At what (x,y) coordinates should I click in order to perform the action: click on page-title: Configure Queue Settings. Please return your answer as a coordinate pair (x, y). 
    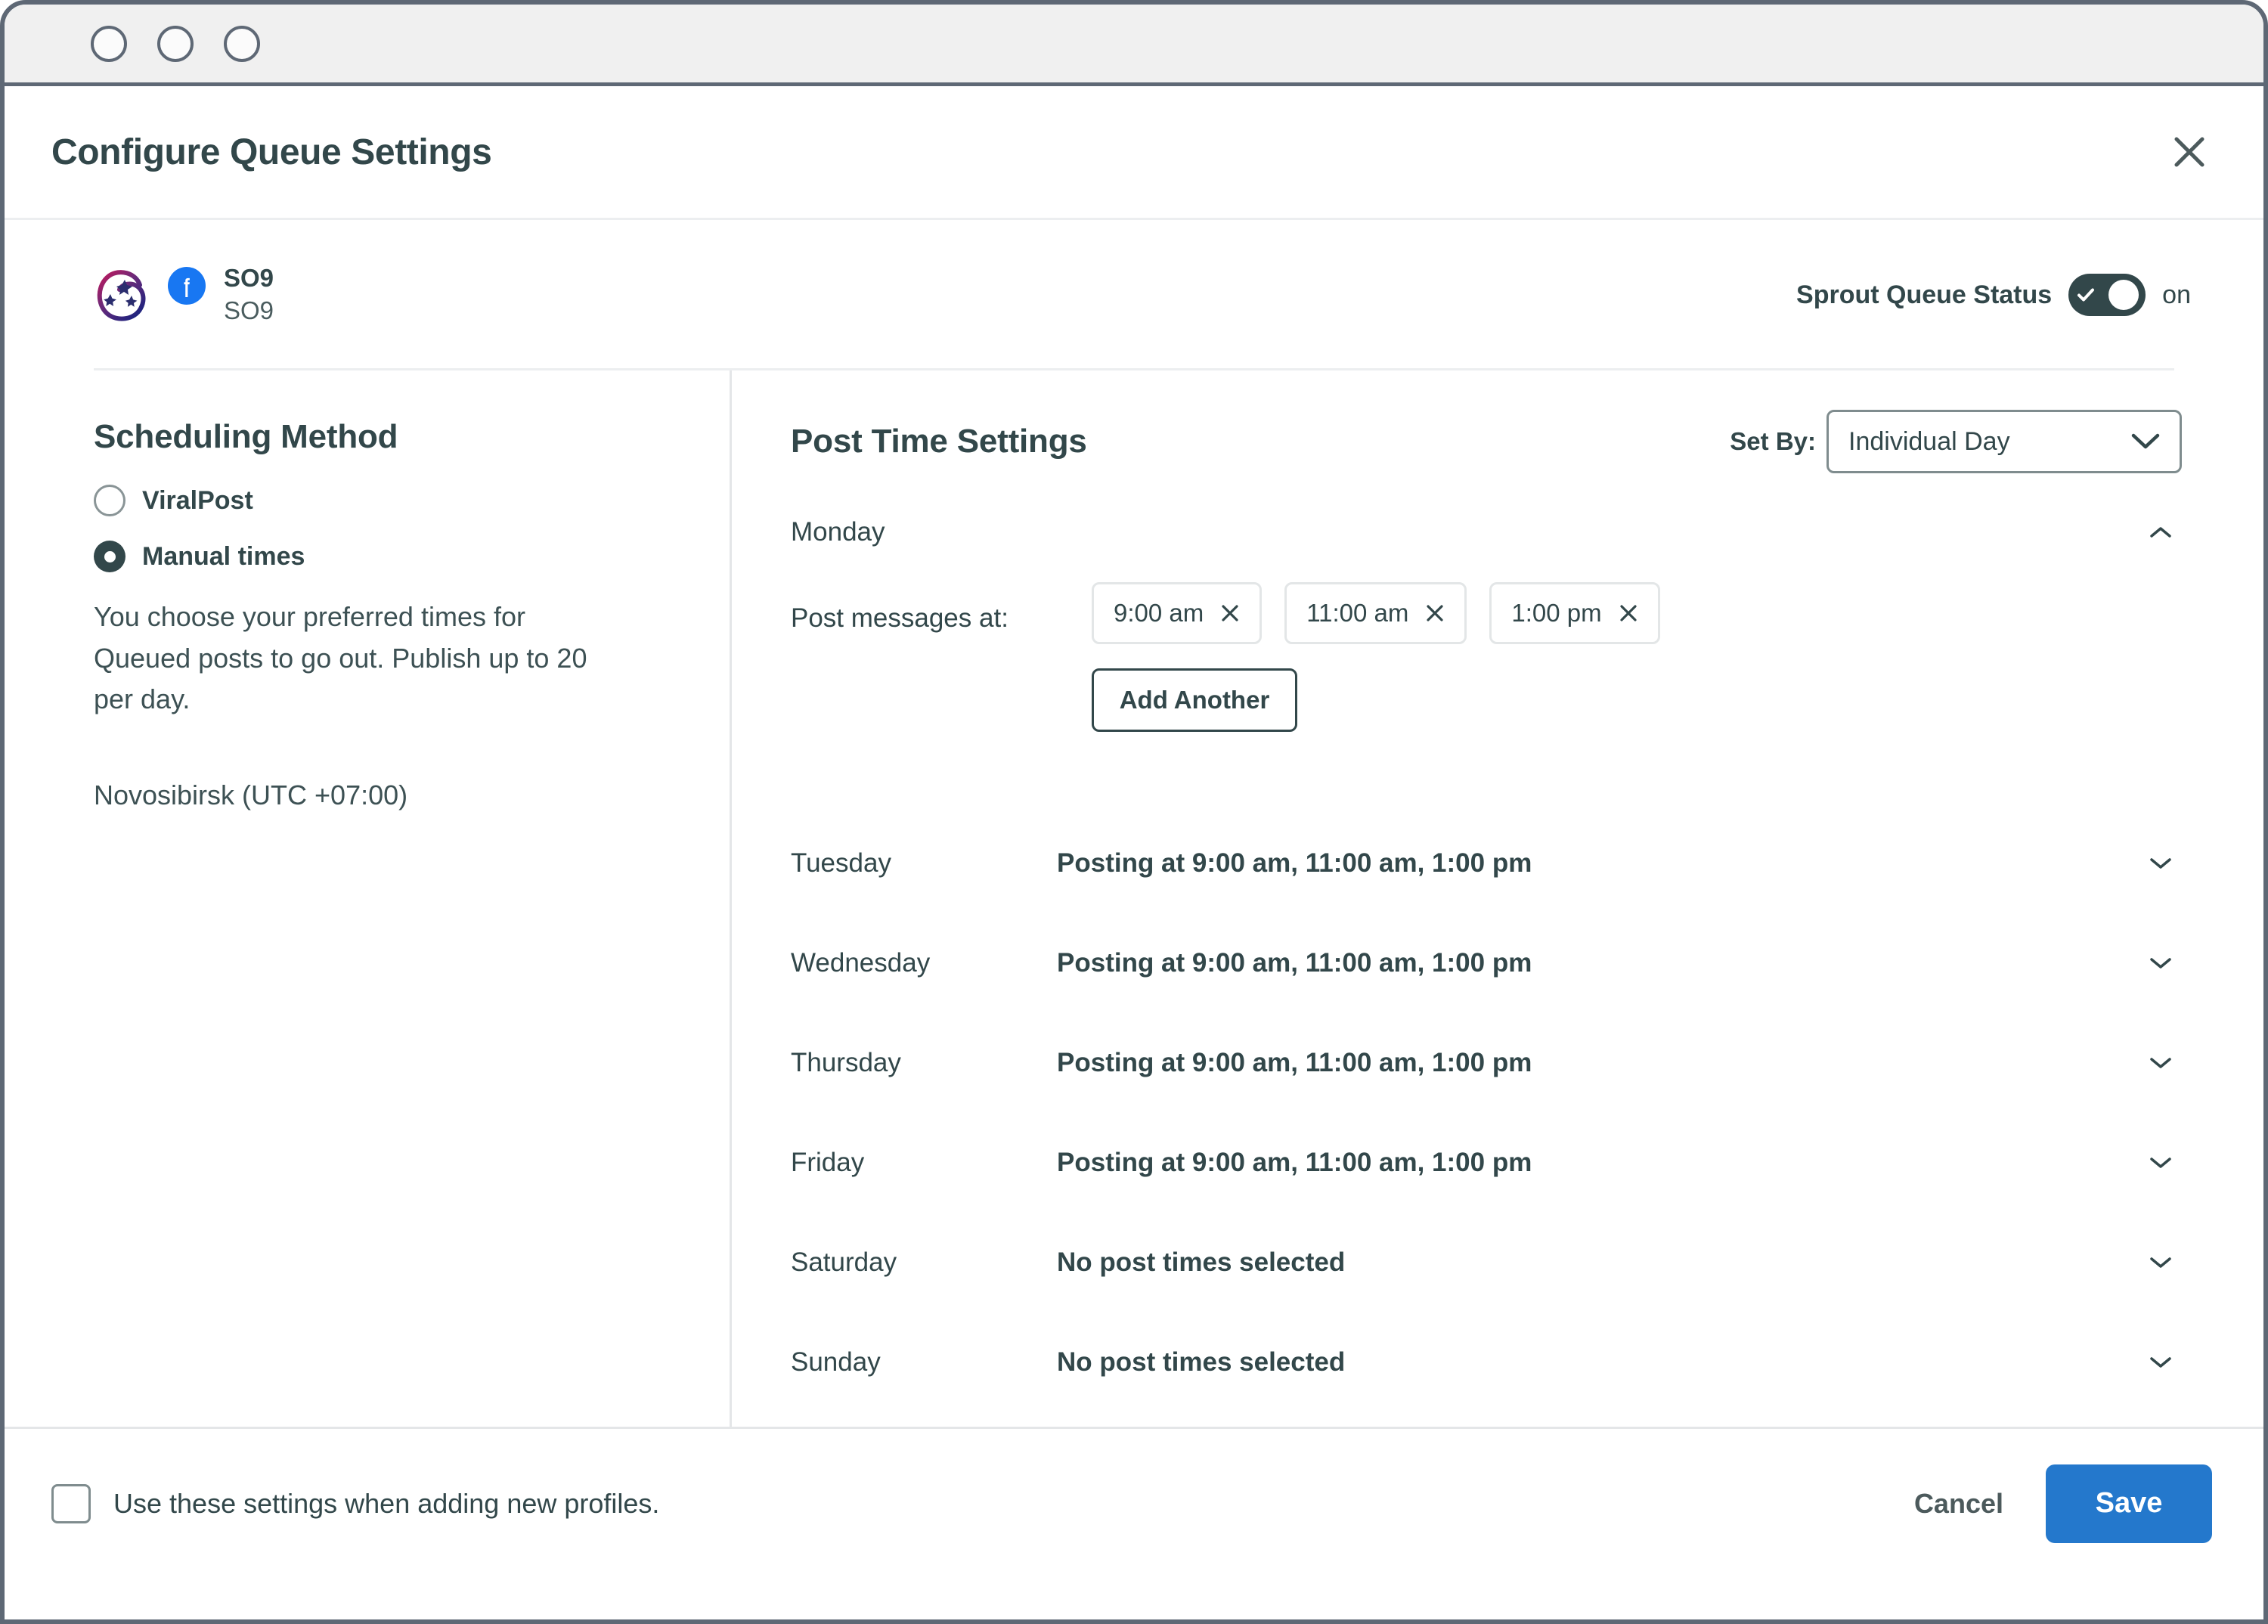
    Looking at the image, I should click on (271, 152).